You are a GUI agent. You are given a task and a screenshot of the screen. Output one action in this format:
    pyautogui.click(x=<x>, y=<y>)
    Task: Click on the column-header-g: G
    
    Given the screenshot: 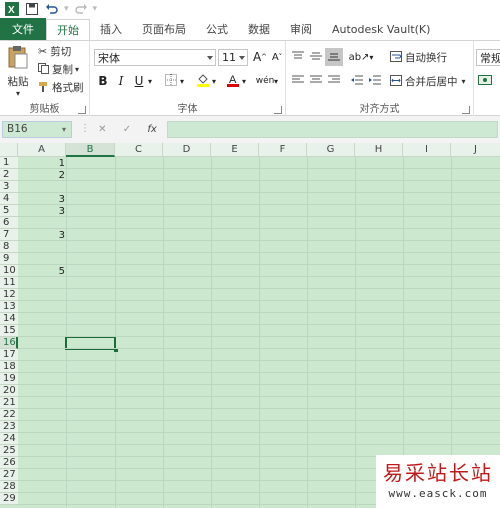 What is the action you would take?
    pyautogui.click(x=331, y=150)
    